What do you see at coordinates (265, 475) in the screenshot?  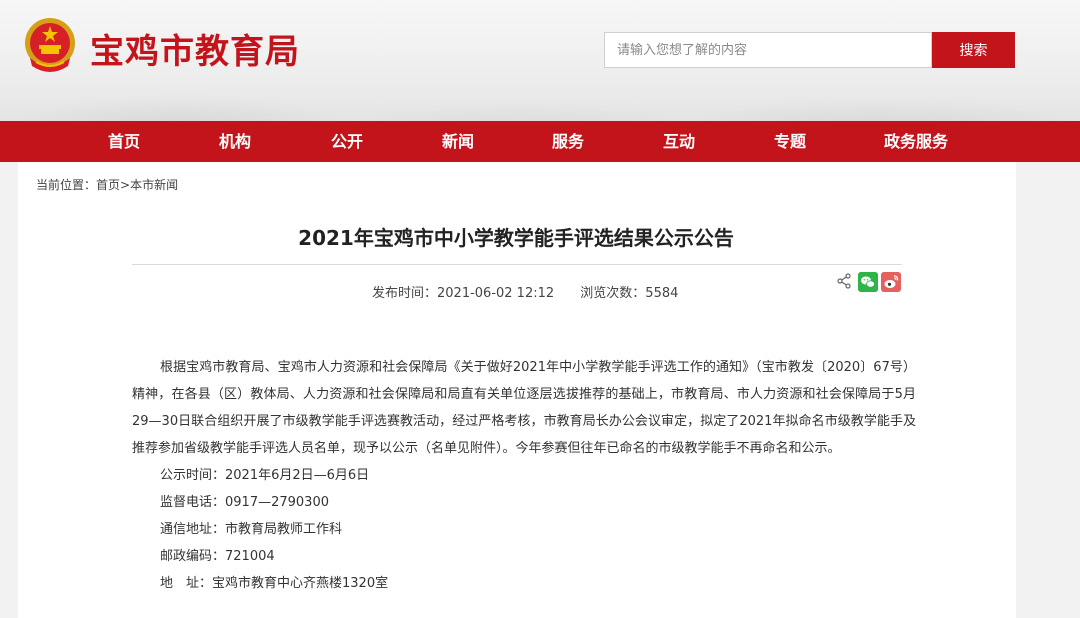 I see `info-publicity-period: 公示时间：2021年6月2日—6月6日` at bounding box center [265, 475].